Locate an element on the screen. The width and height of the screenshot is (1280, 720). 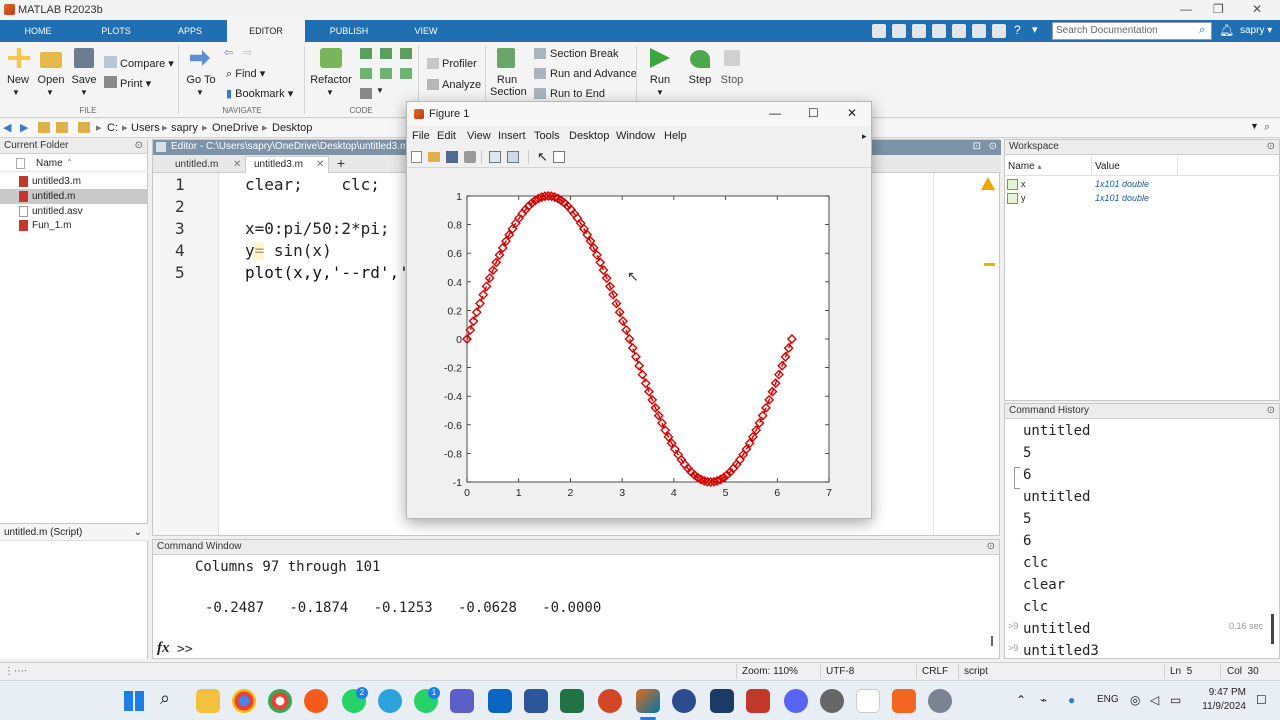
zoom-level: Zoom: 110% is located at coordinates (770, 671).